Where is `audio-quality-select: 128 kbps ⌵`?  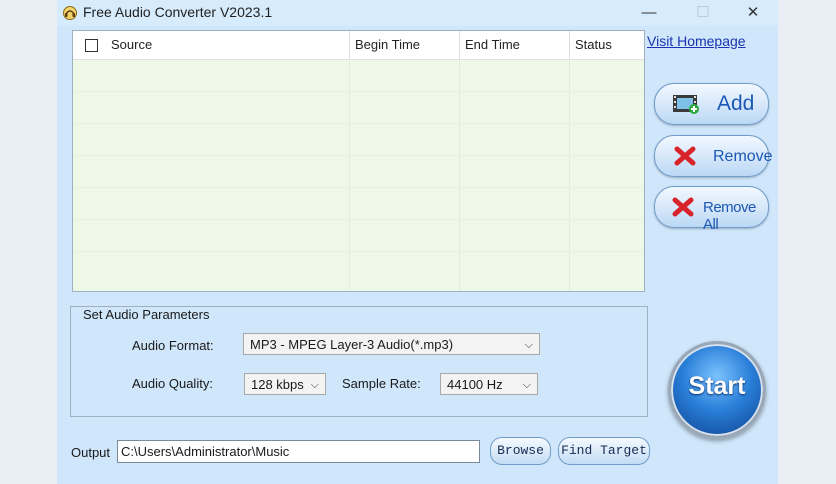 audio-quality-select: 128 kbps ⌵ is located at coordinates (285, 384).